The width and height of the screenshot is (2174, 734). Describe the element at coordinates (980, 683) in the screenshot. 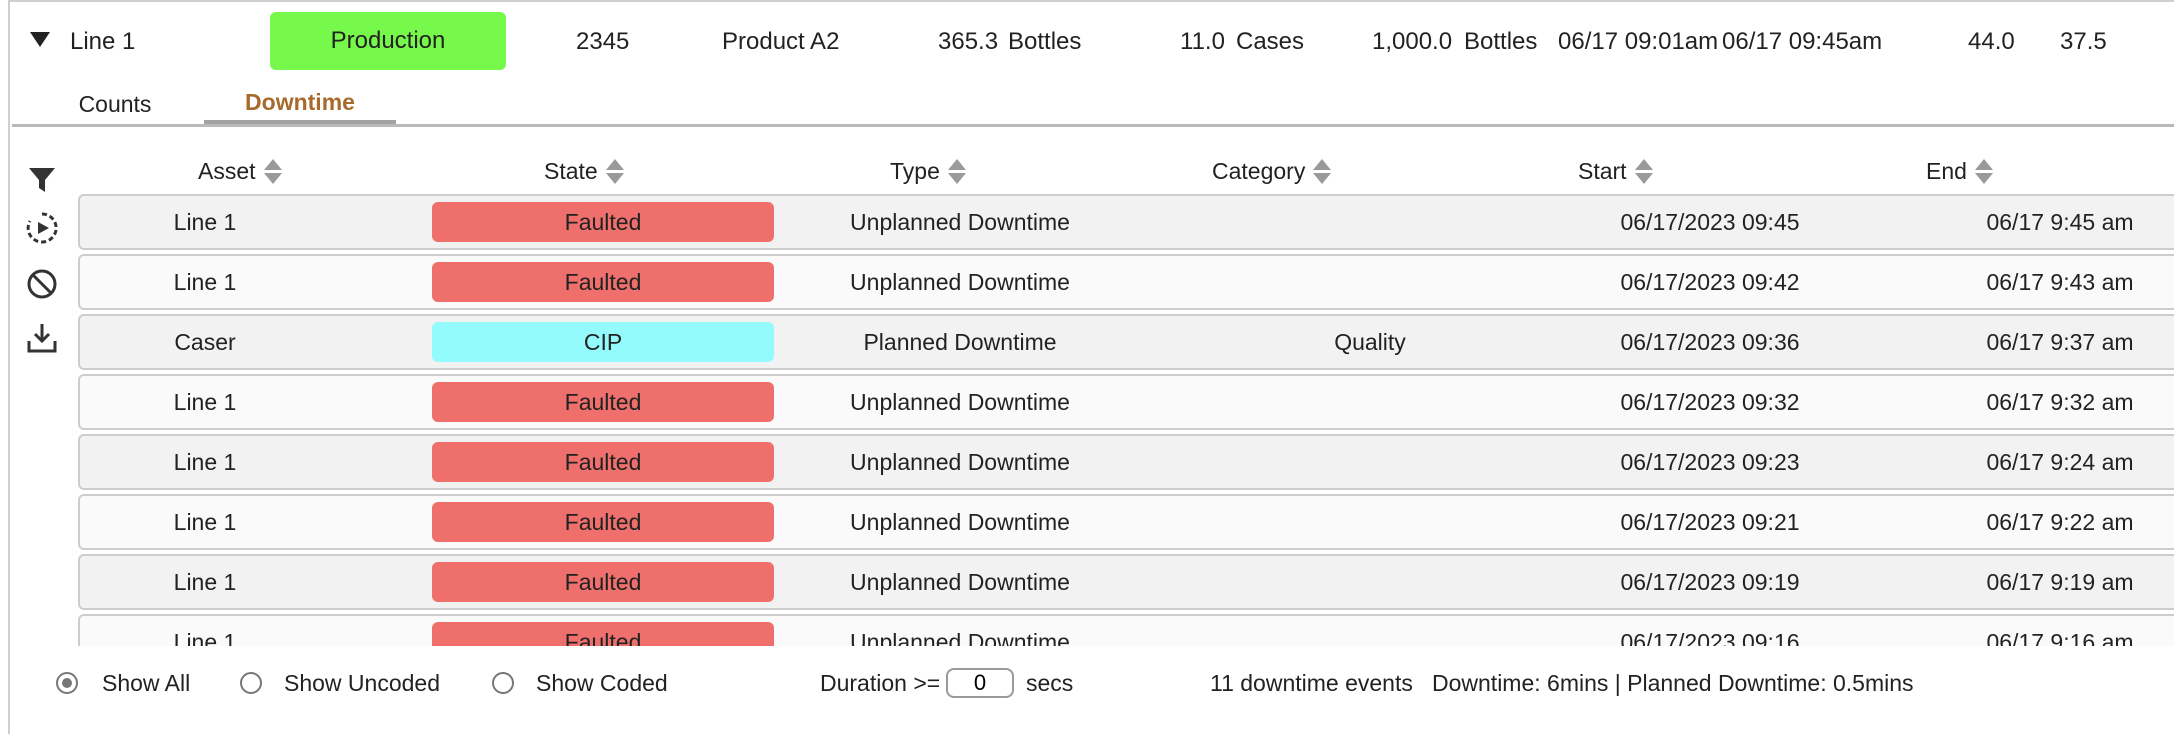

I see `duration-input` at that location.